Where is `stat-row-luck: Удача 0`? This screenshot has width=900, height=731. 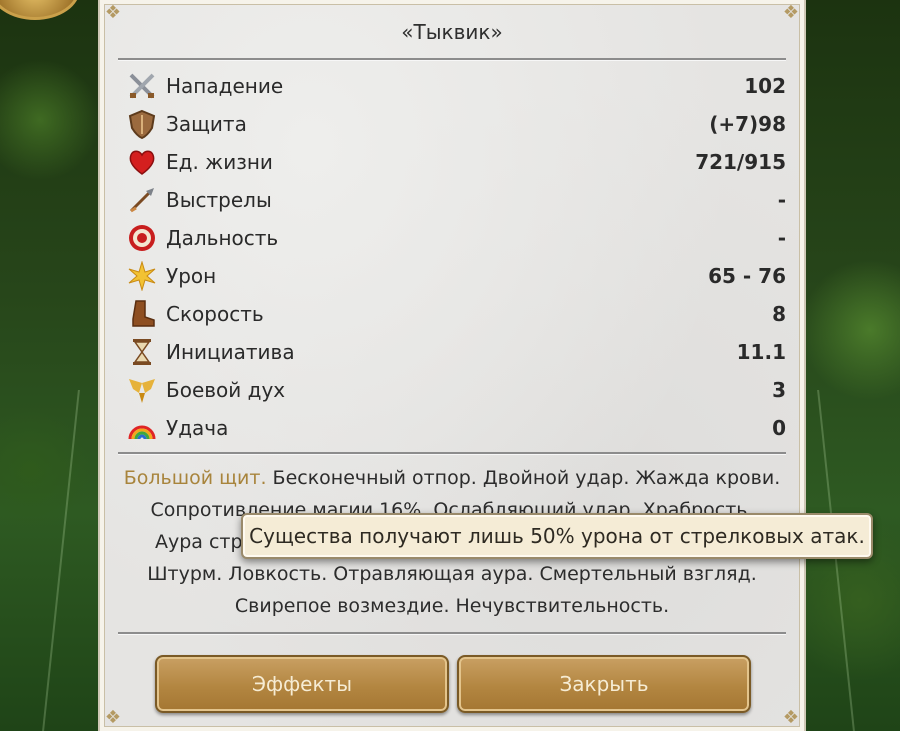 stat-row-luck: Удача 0 is located at coordinates (456, 428).